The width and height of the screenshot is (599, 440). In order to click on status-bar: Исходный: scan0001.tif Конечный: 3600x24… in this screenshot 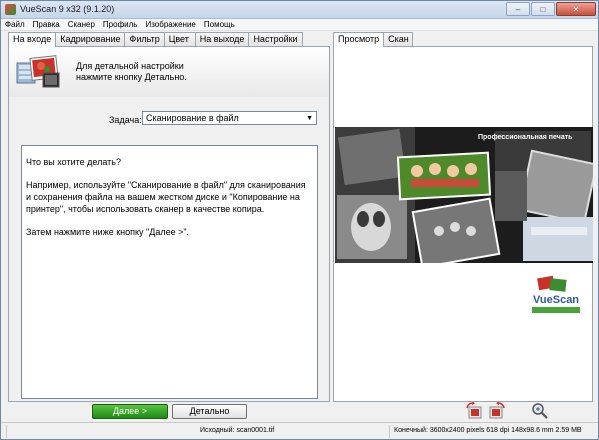, I will do `click(299, 430)`.